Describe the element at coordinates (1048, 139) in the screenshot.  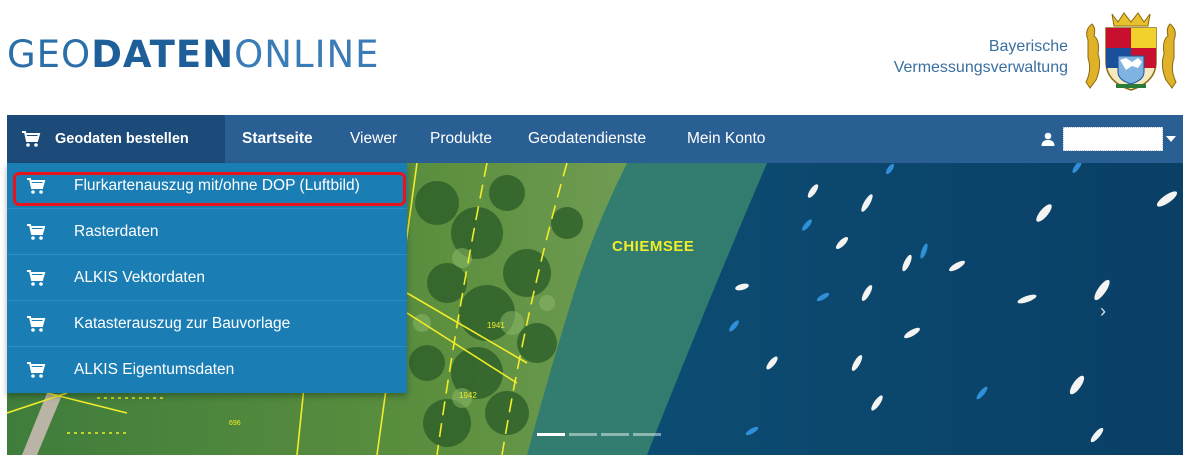
I see `user-icon` at that location.